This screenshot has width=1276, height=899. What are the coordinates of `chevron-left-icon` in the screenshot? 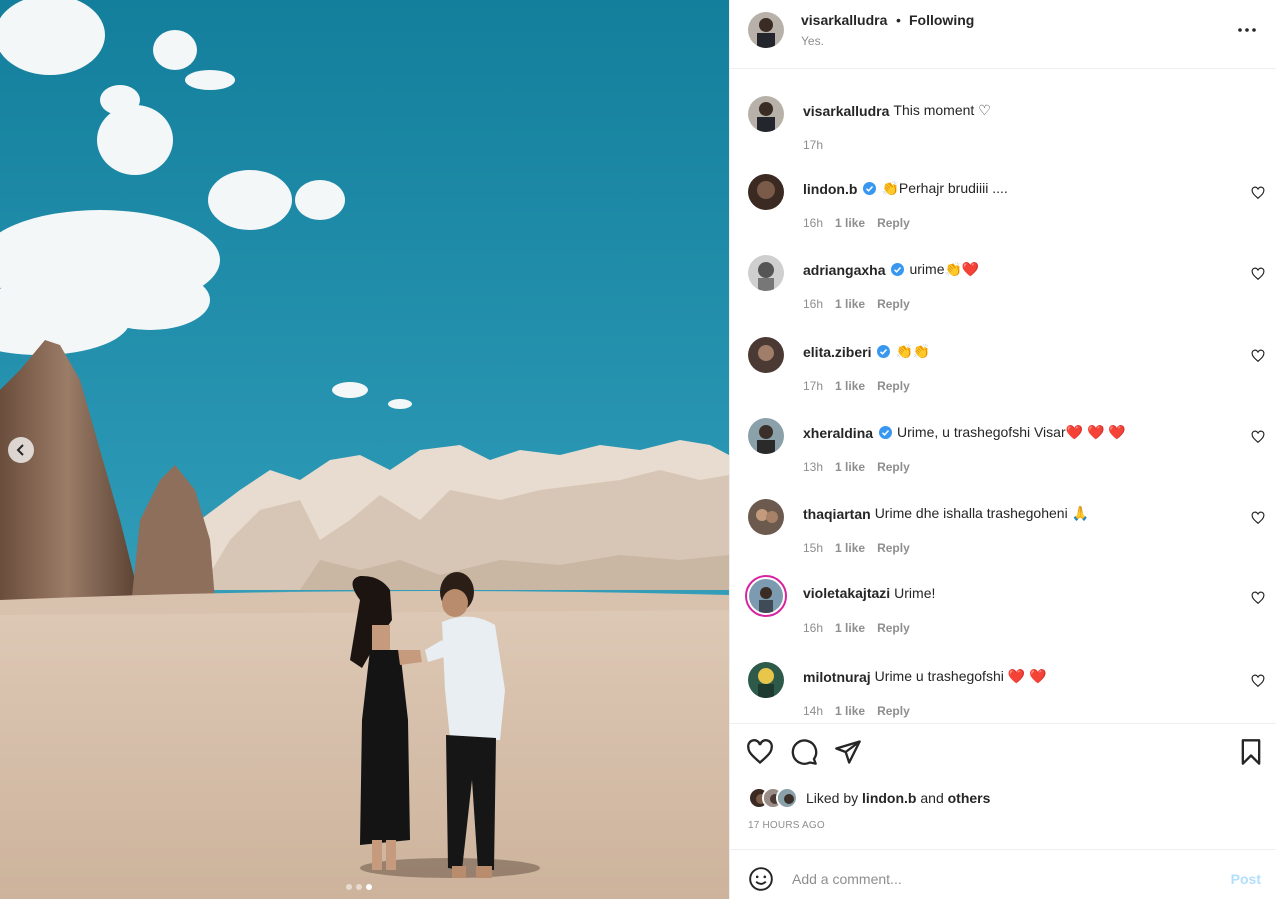 It's located at (20, 450).